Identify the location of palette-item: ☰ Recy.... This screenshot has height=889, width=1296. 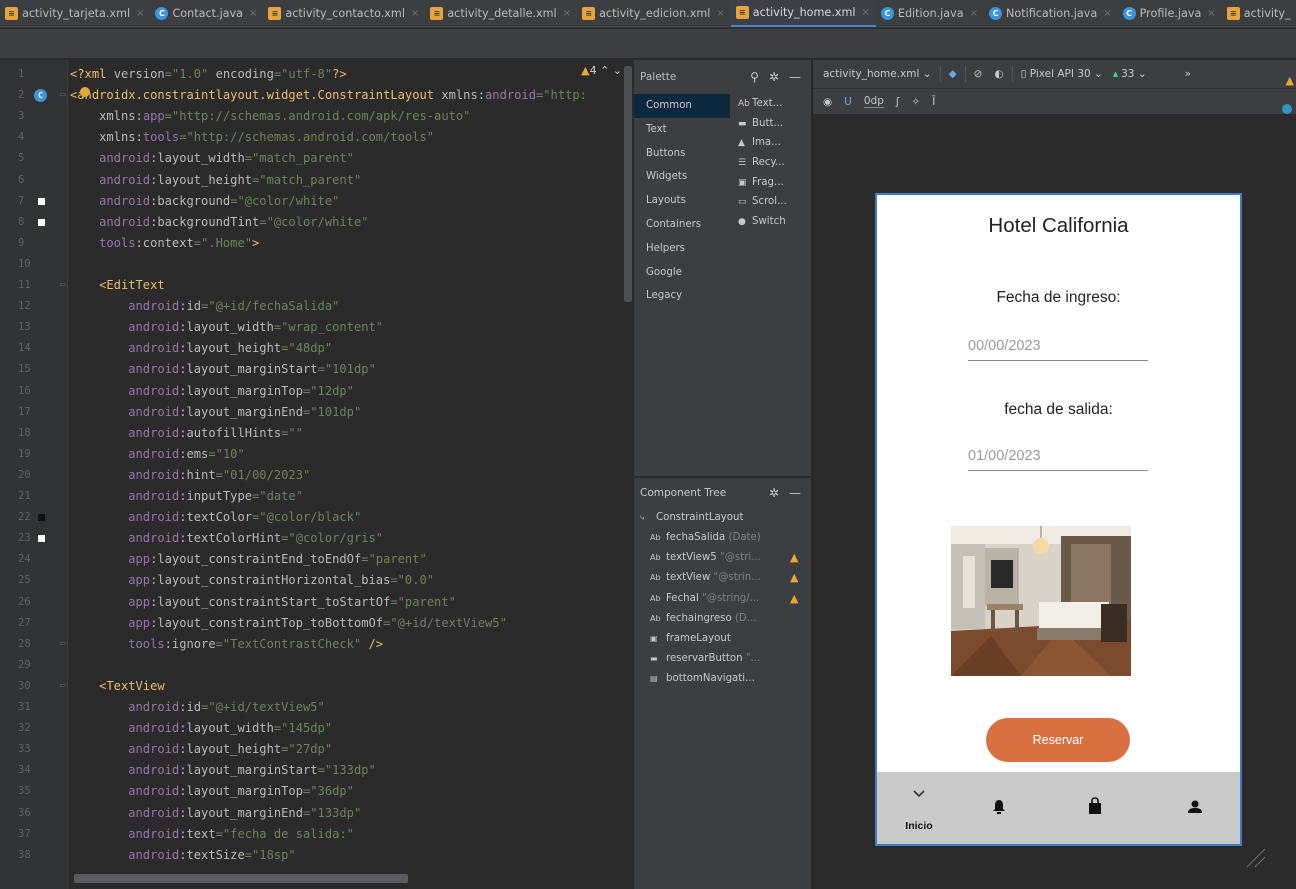
(774, 163).